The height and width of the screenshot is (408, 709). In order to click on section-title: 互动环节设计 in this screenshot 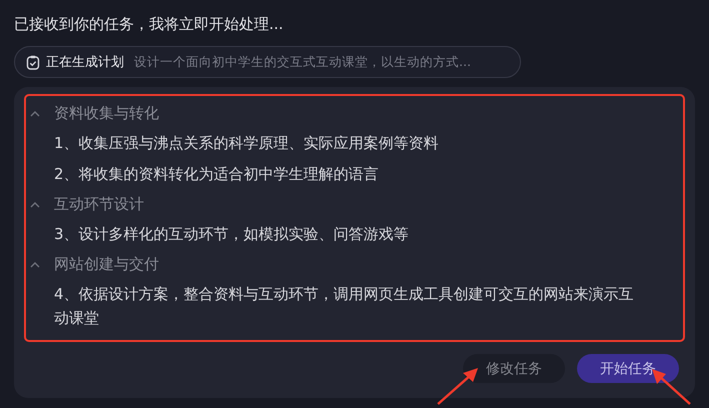, I will do `click(99, 204)`.